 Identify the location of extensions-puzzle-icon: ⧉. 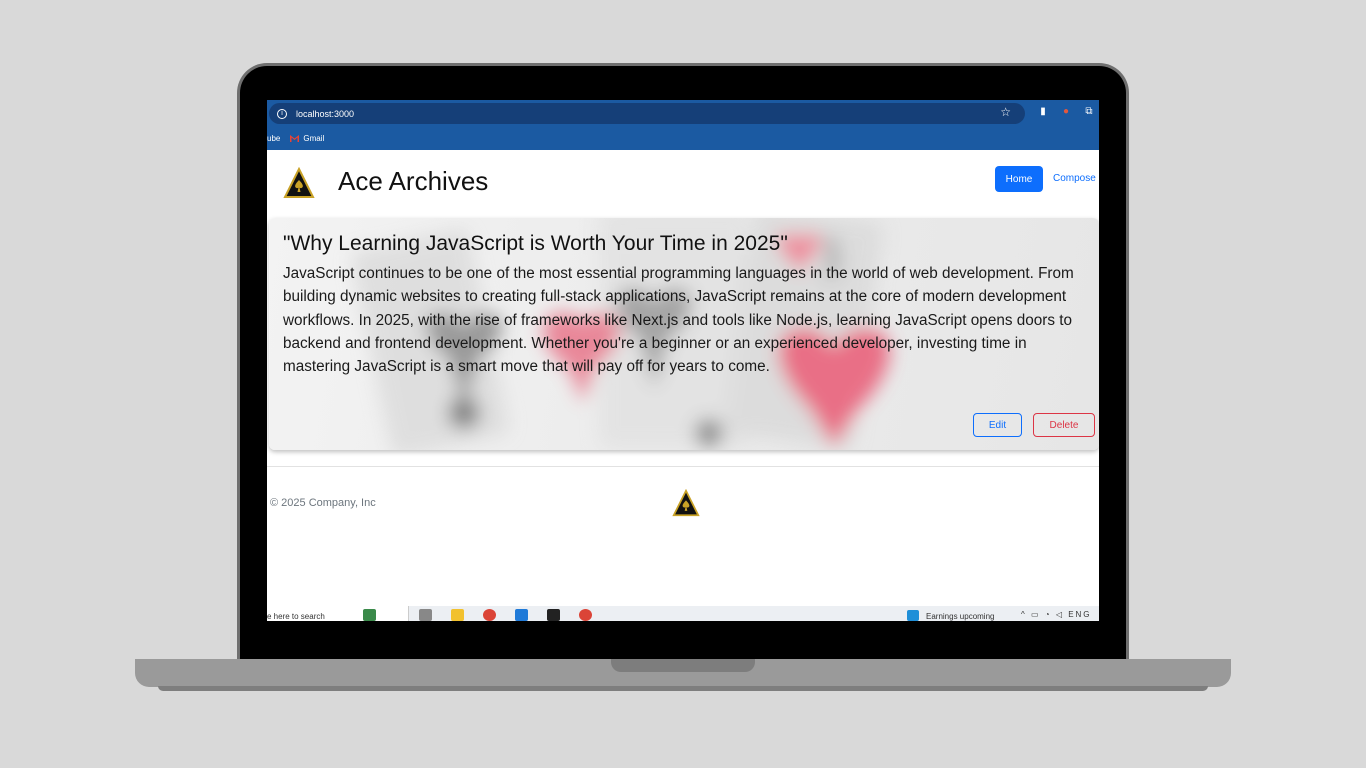
(1089, 112).